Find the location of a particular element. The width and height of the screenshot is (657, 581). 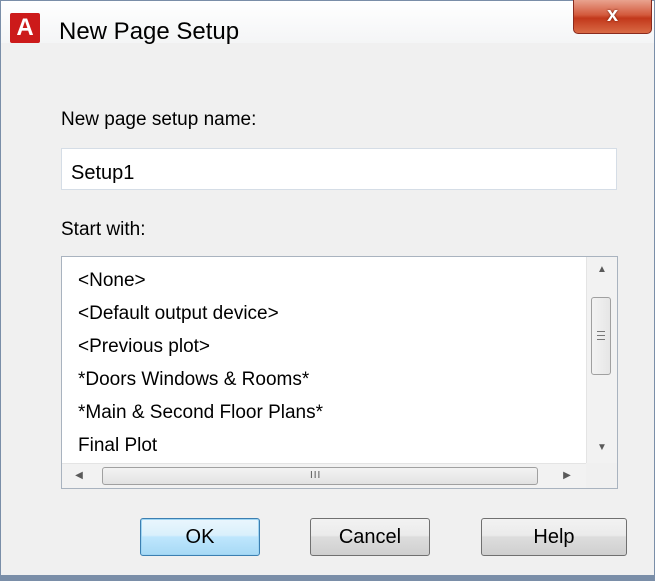

app-icon-letter: A is located at coordinates (25, 27).